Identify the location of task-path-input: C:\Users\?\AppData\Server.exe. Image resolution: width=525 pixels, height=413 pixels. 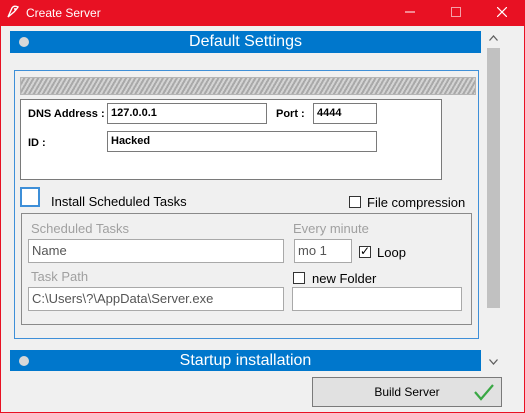
(156, 299).